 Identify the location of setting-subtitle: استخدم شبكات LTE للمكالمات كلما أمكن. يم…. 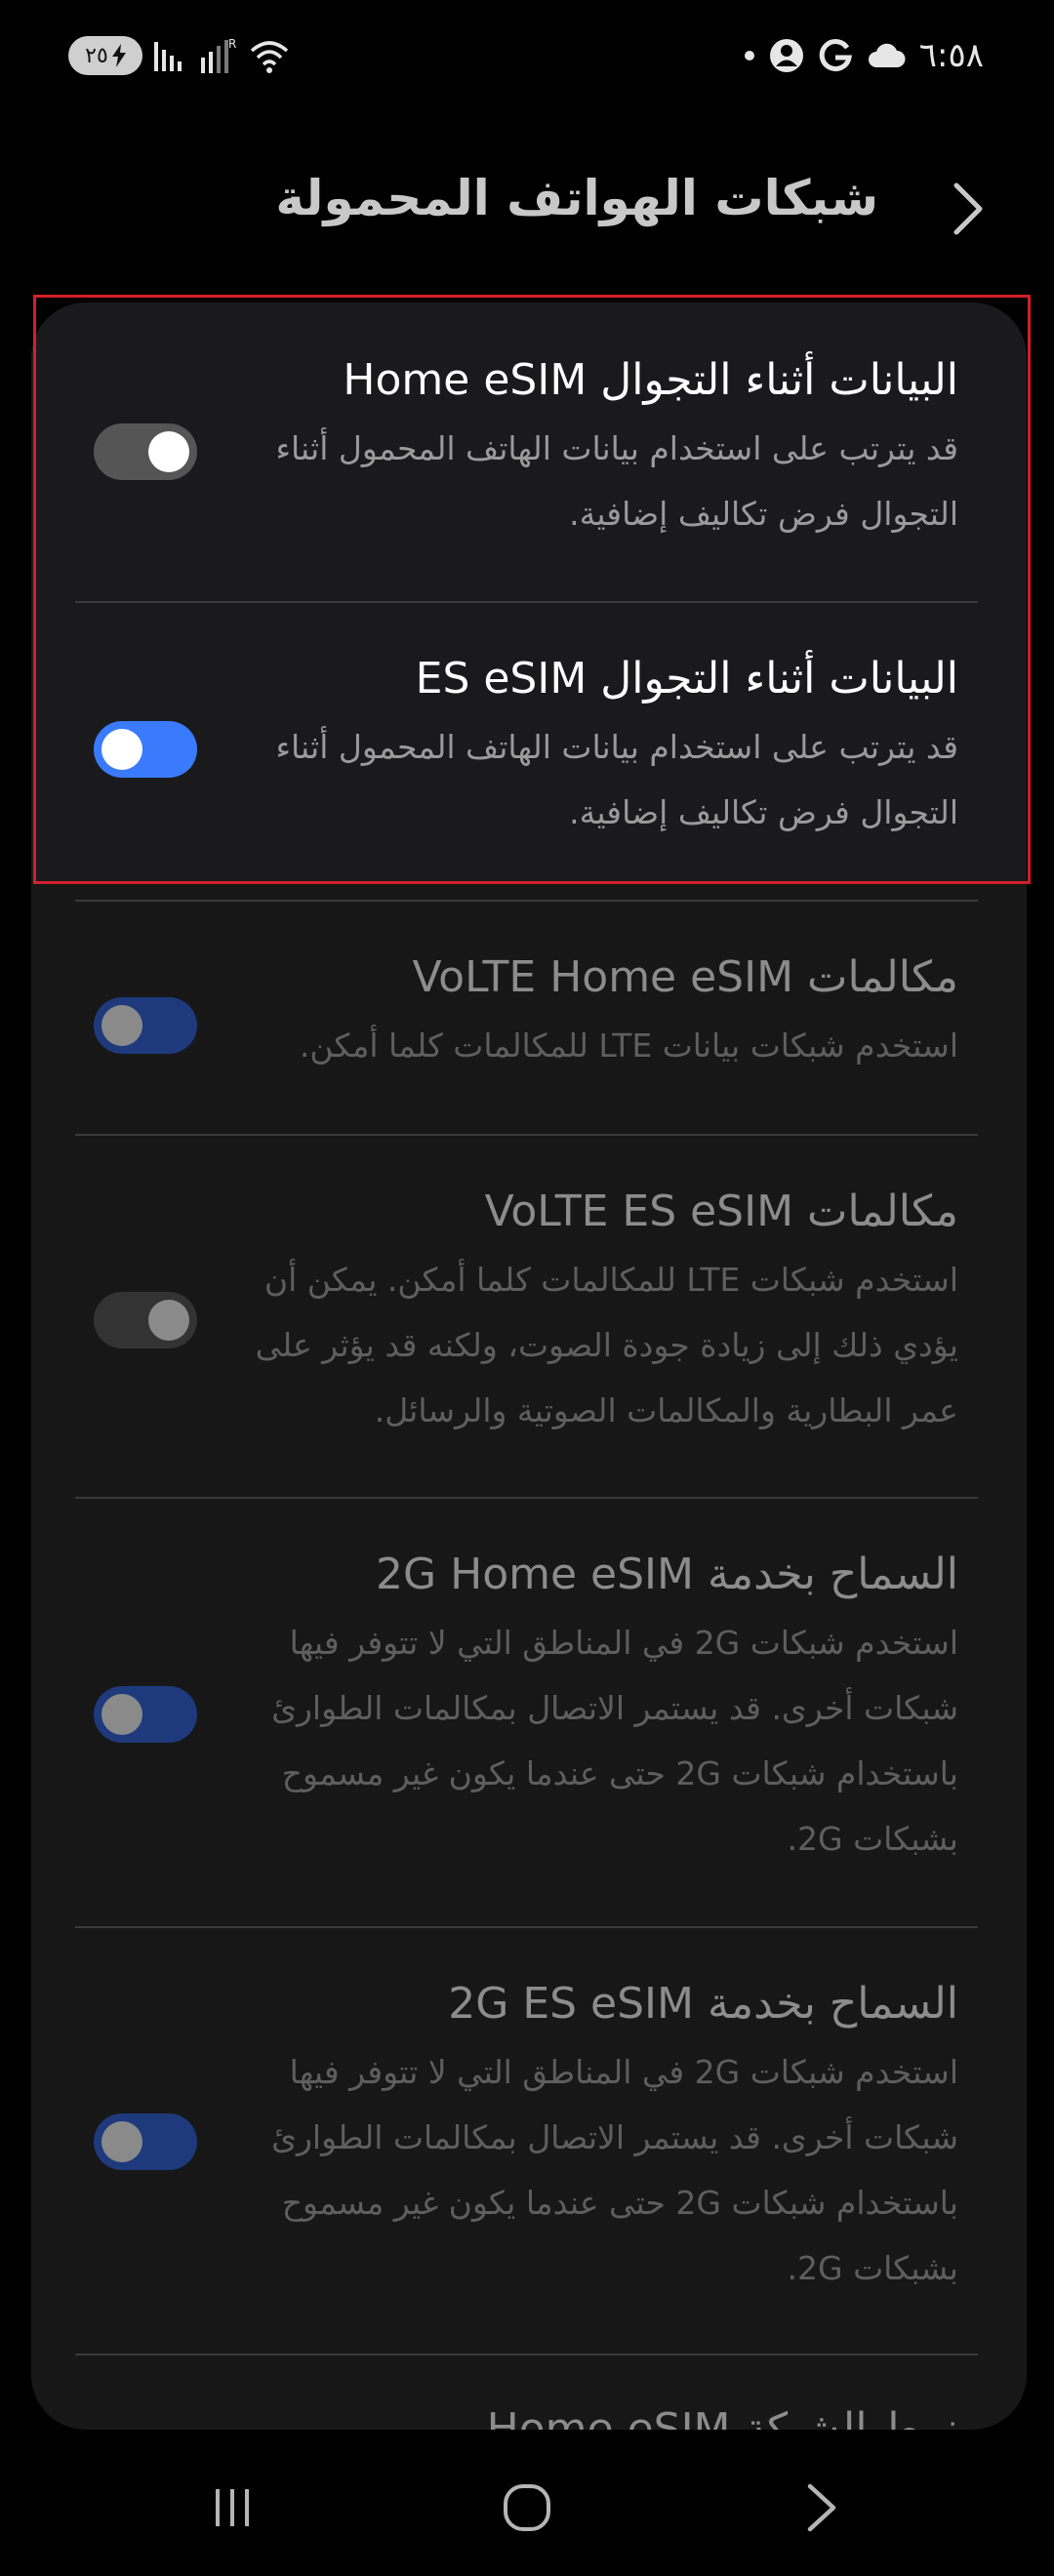
(607, 1345).